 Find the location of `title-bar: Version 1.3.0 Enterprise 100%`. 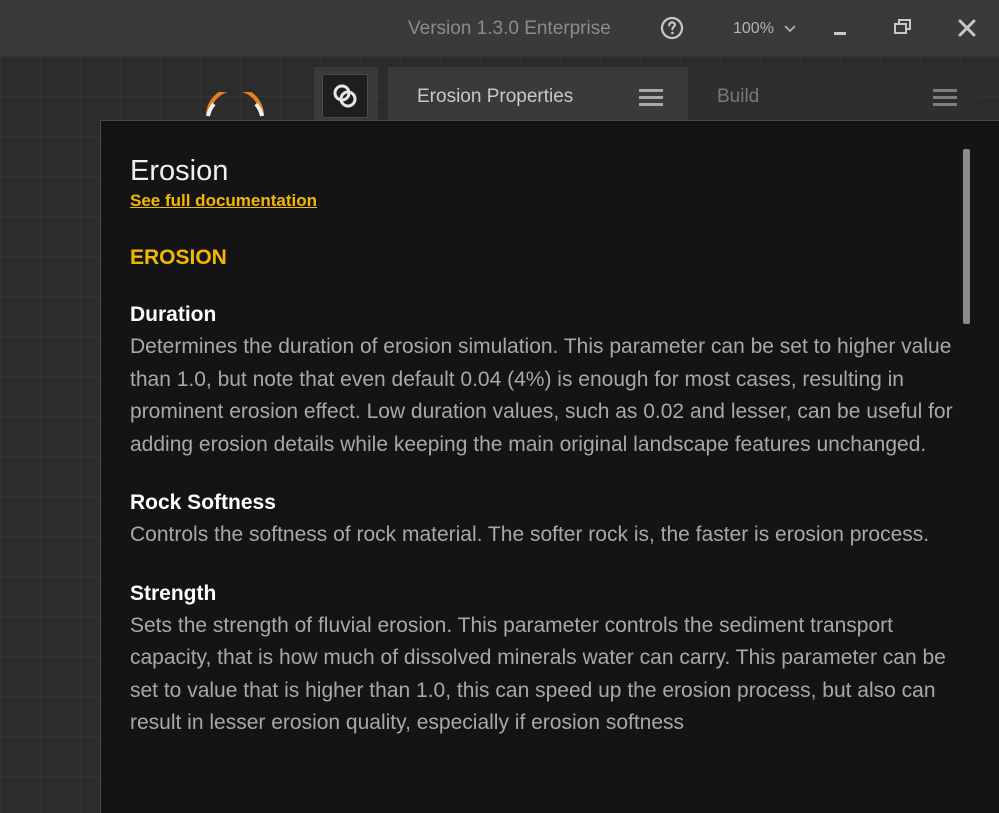

title-bar: Version 1.3.0 Enterprise 100% is located at coordinates (499, 28).